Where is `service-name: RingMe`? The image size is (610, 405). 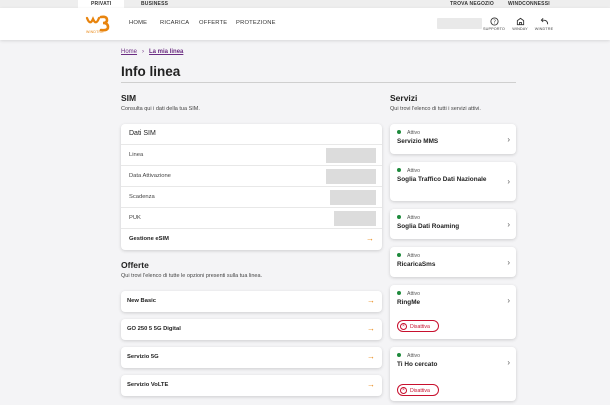
service-name: RingMe is located at coordinates (409, 302).